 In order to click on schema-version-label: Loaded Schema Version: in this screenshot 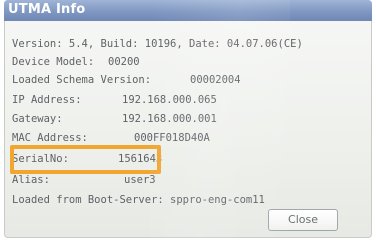, I will do `click(82, 80)`.